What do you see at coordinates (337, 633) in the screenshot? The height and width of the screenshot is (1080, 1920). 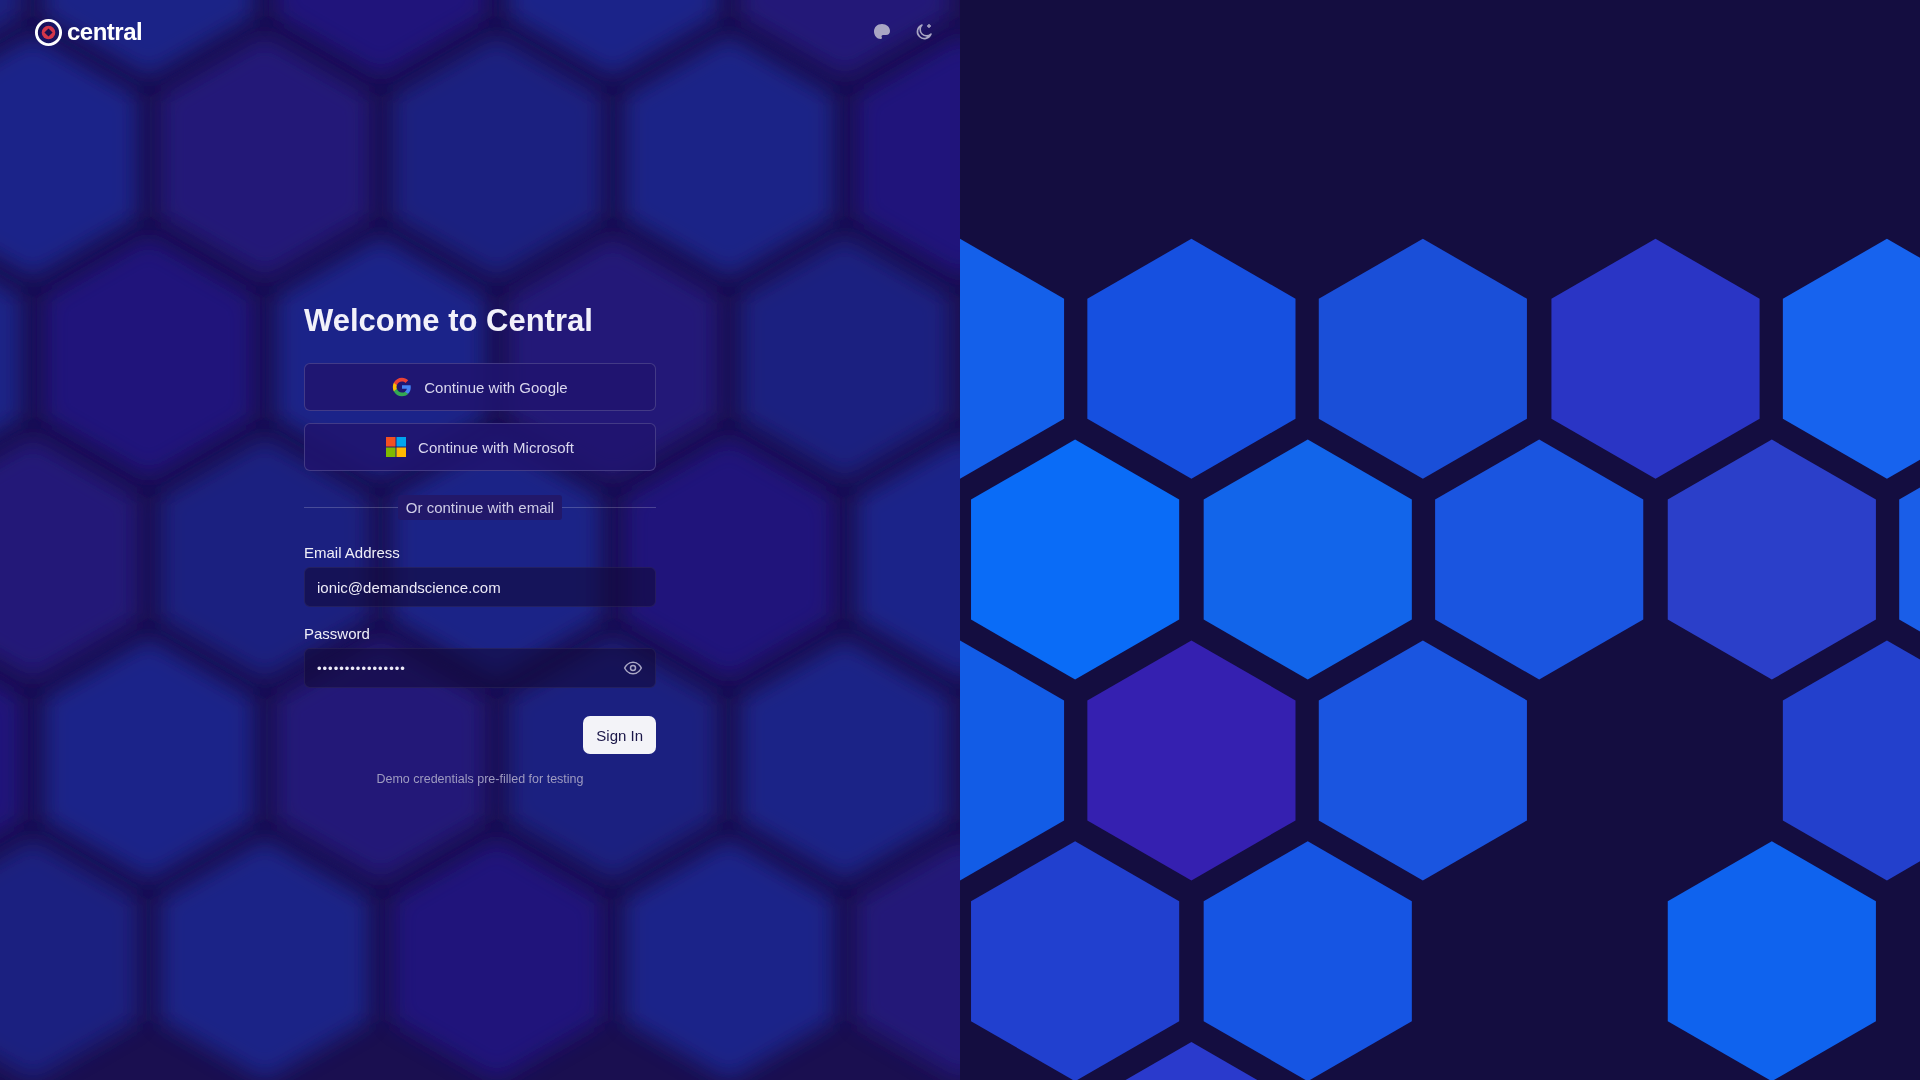 I see `field-label: Password` at bounding box center [337, 633].